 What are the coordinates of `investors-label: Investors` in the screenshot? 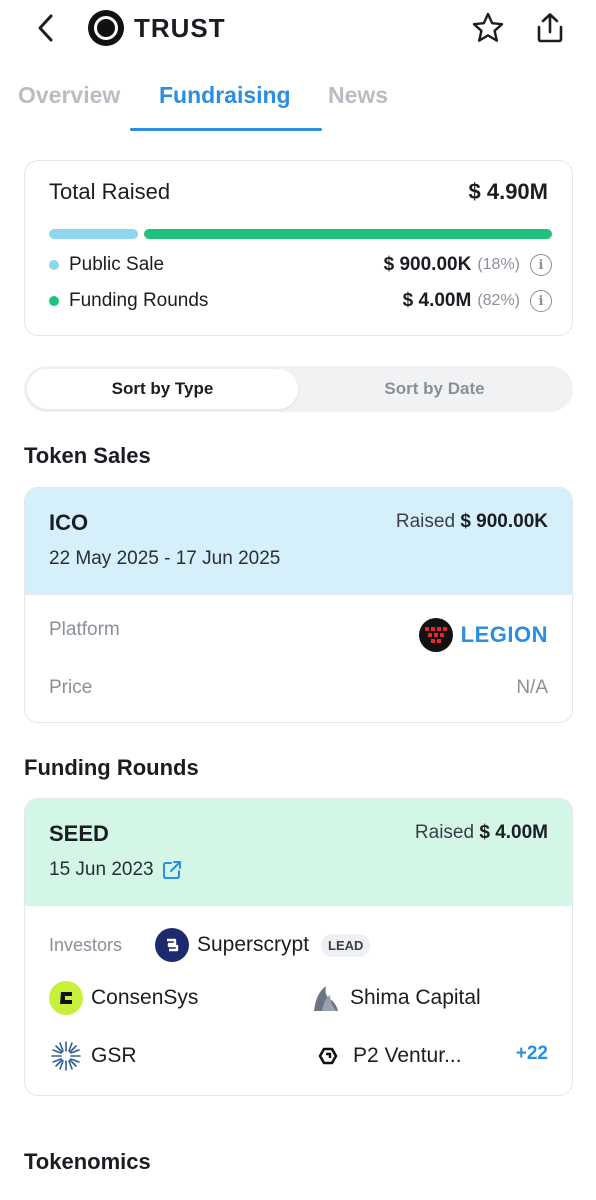 It's located at (86, 945).